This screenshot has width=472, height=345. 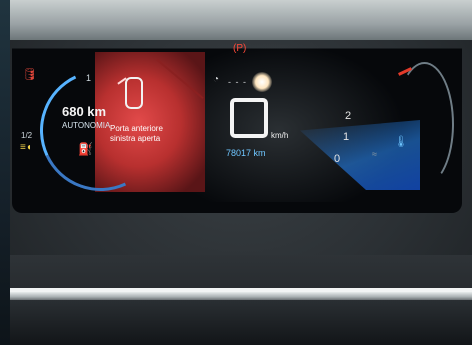 What do you see at coordinates (86, 125) in the screenshot?
I see `range-label: AUTONOMIA` at bounding box center [86, 125].